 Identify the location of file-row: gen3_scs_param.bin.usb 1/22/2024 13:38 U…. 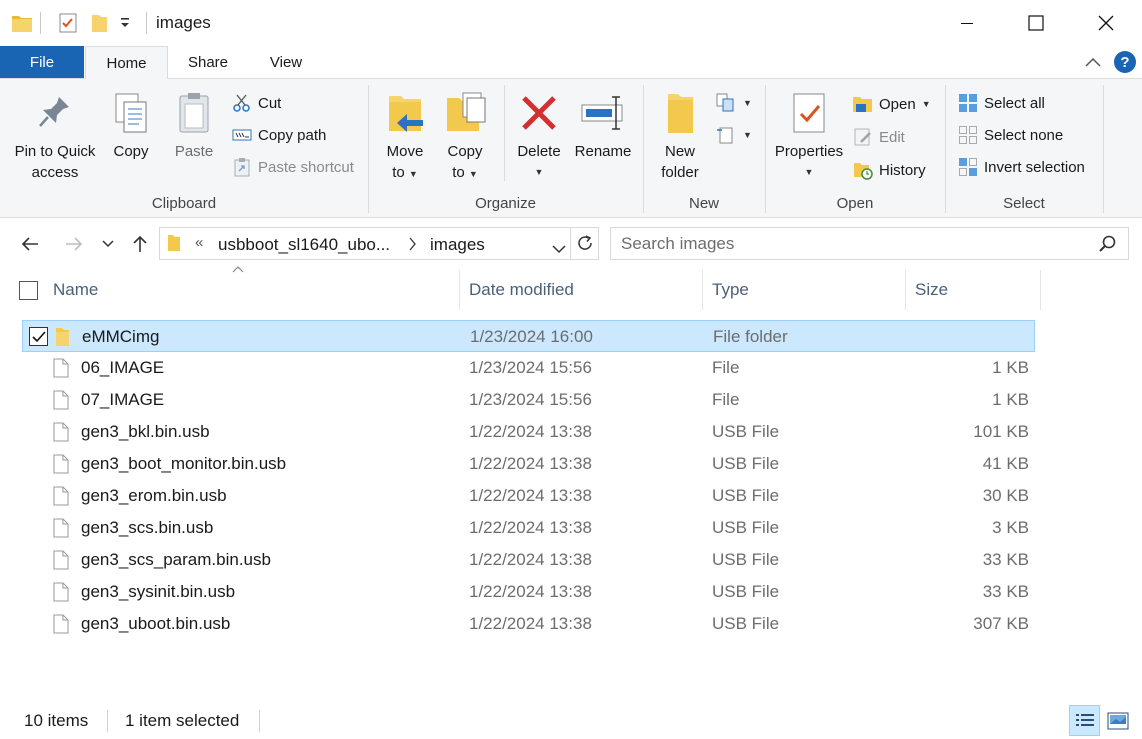
(528, 560).